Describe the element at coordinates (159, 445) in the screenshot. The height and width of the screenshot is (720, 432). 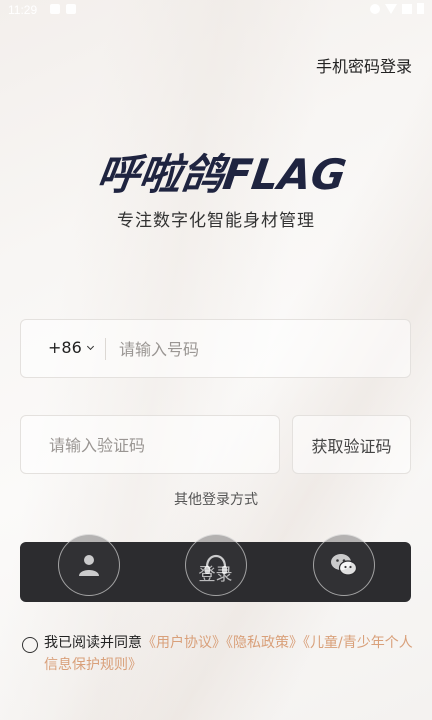
I see `code-input` at that location.